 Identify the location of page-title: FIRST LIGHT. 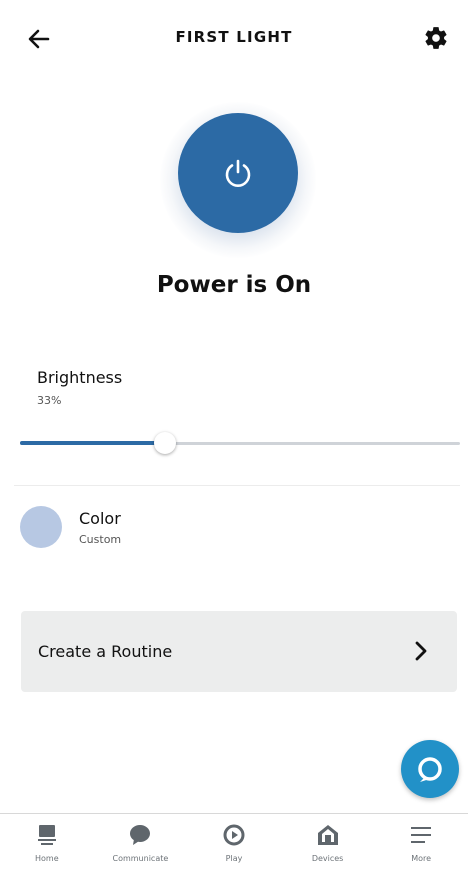
(234, 37).